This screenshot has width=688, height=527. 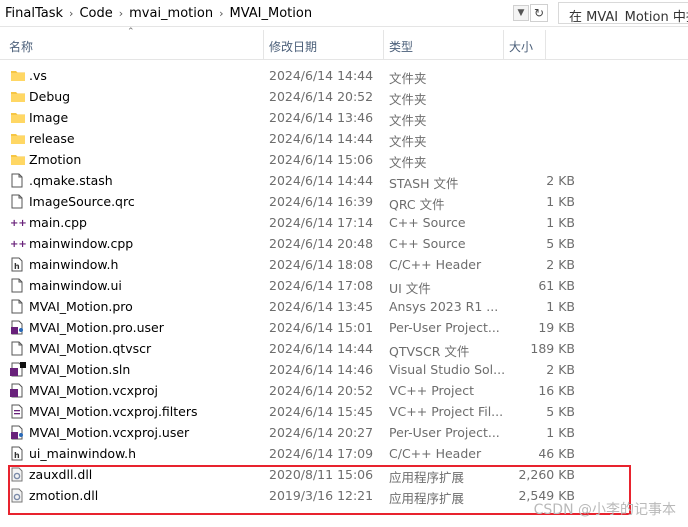 I want to click on file-date: 2024/6/14 15:45, so click(x=321, y=411).